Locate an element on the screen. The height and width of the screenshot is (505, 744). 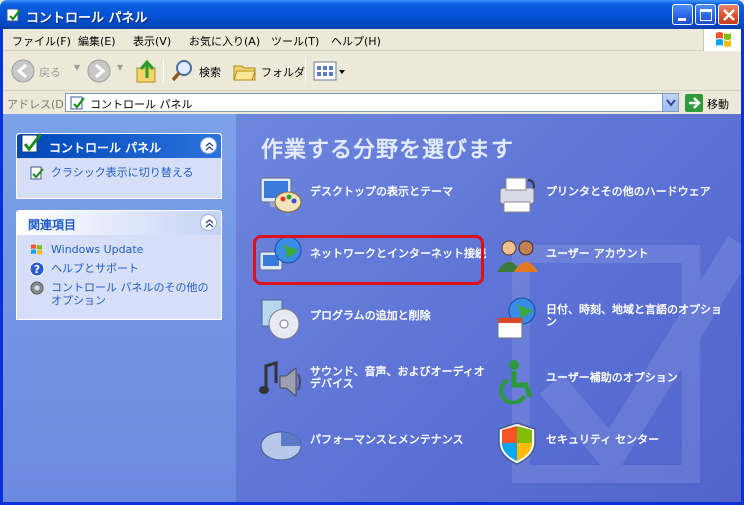
user-accounts-icon is located at coordinates (517, 256).